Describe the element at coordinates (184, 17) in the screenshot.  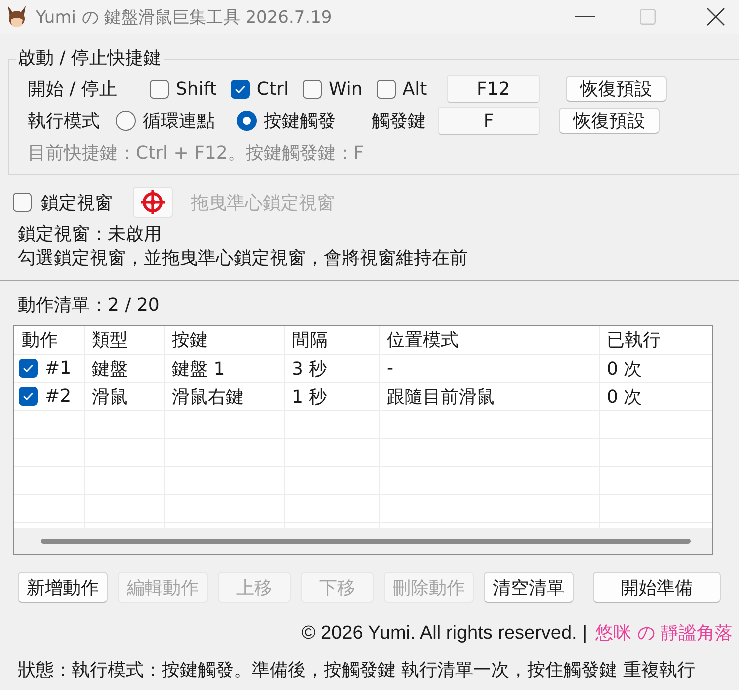
I see `window-title: Yumi の 鍵盤滑鼠巨集工具 2026.7.19` at that location.